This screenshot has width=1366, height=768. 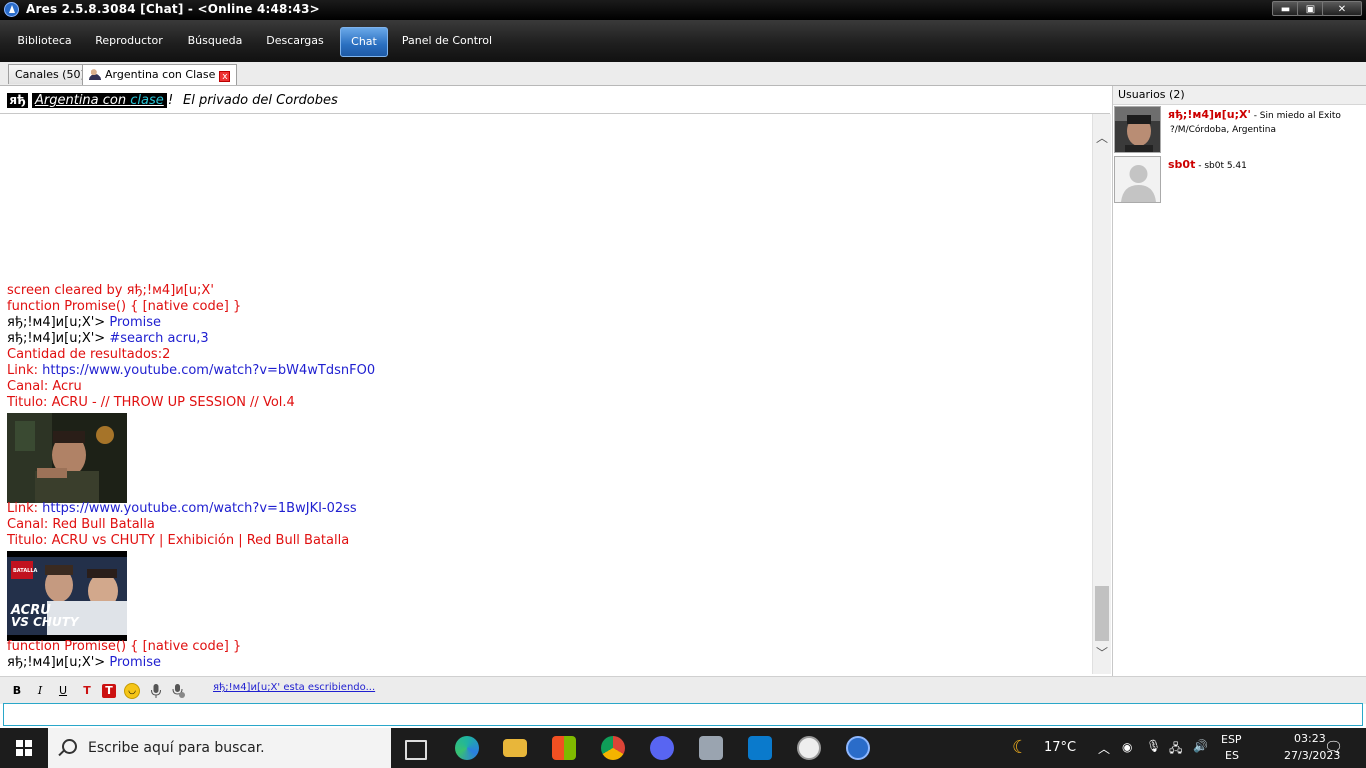 What do you see at coordinates (260, 100) in the screenshot?
I see `topic-subtitle: El privado del Cordobes` at bounding box center [260, 100].